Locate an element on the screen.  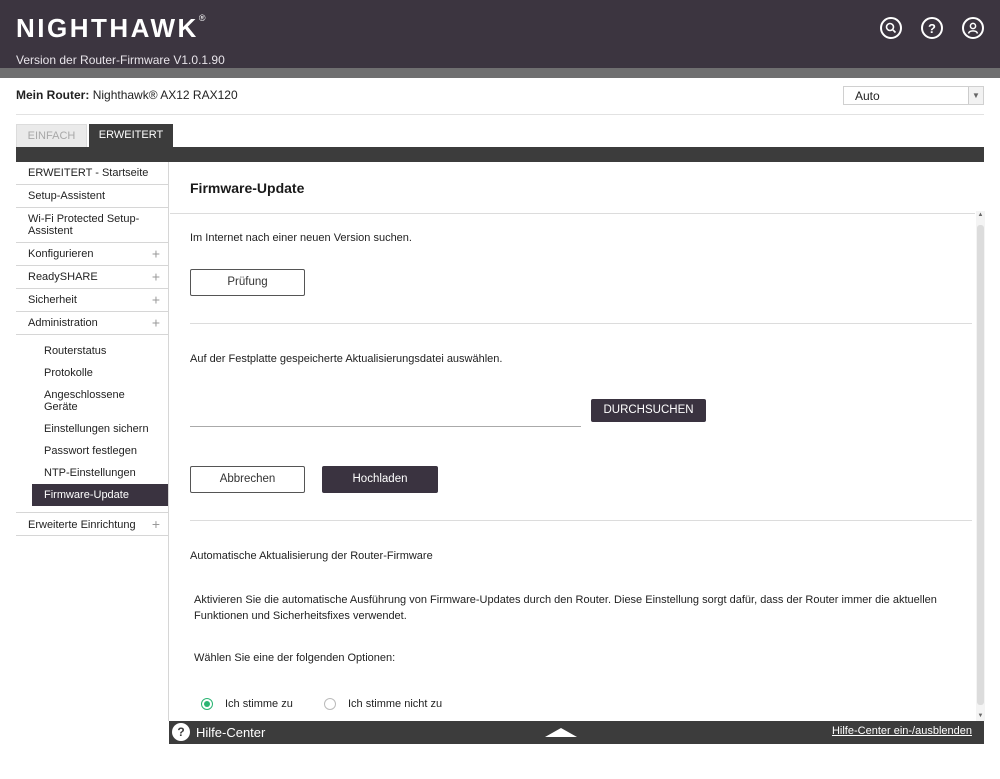
cancel-button: Abbrechen is located at coordinates (247, 479).